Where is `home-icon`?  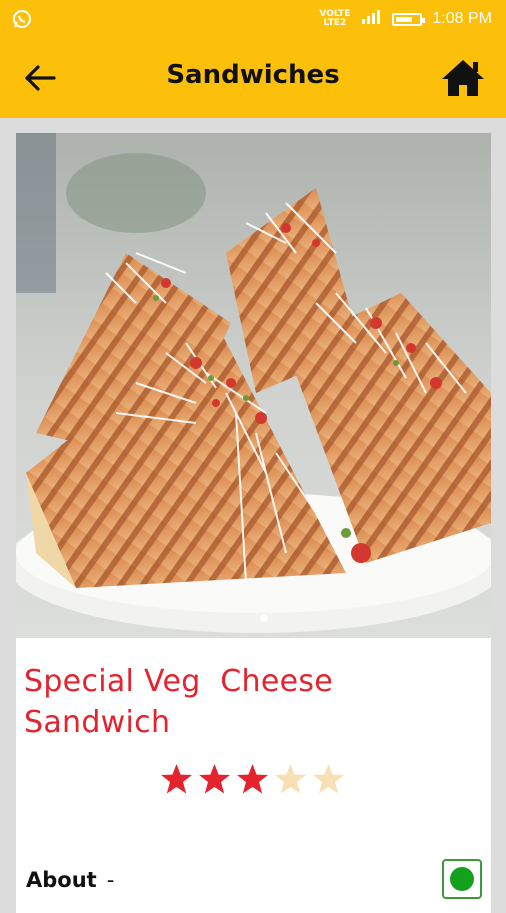
home-icon is located at coordinates (463, 78).